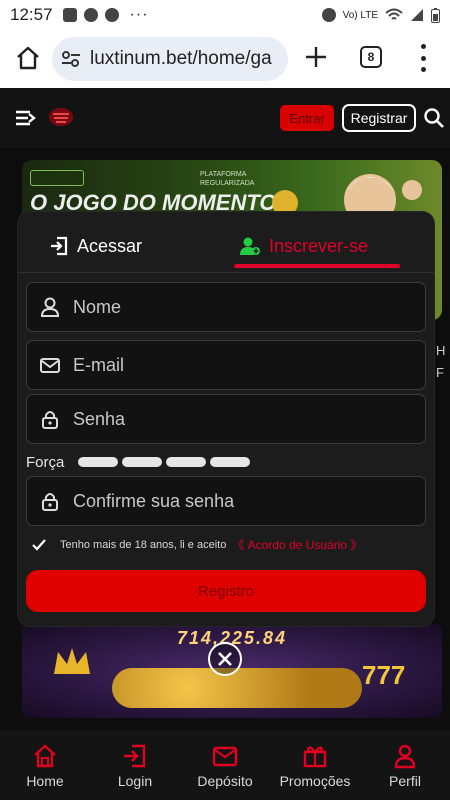 Image resolution: width=450 pixels, height=800 pixels. Describe the element at coordinates (441, 350) in the screenshot. I see `side-char: H` at that location.